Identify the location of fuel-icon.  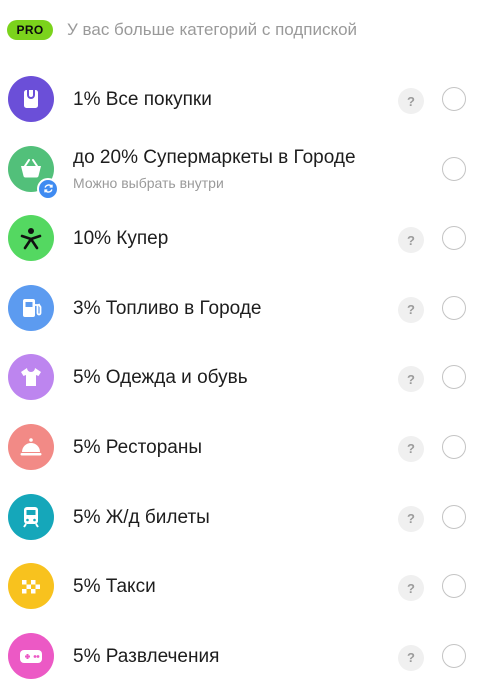
(31, 307).